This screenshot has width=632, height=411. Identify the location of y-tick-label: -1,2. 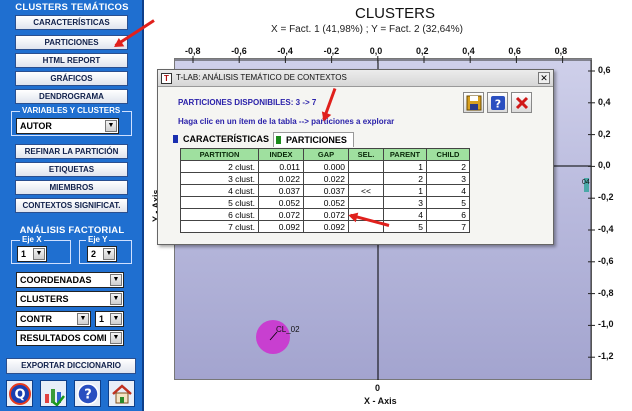
(606, 356).